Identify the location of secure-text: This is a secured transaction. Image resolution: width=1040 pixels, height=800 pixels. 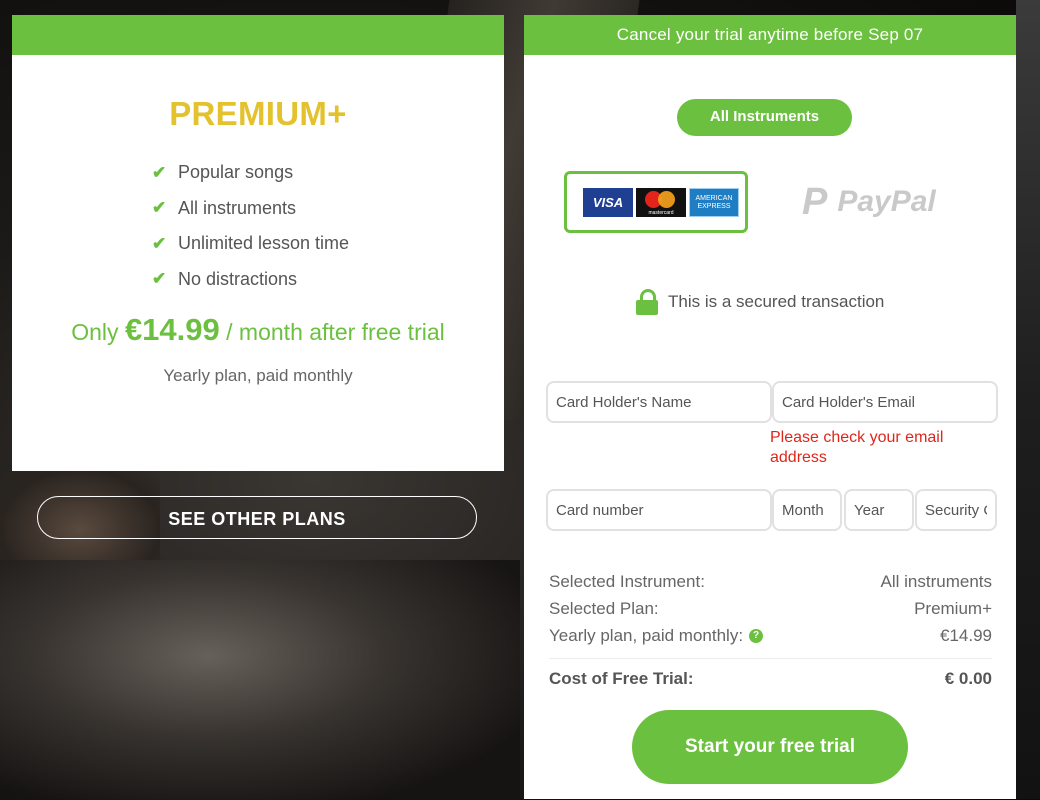
(776, 301).